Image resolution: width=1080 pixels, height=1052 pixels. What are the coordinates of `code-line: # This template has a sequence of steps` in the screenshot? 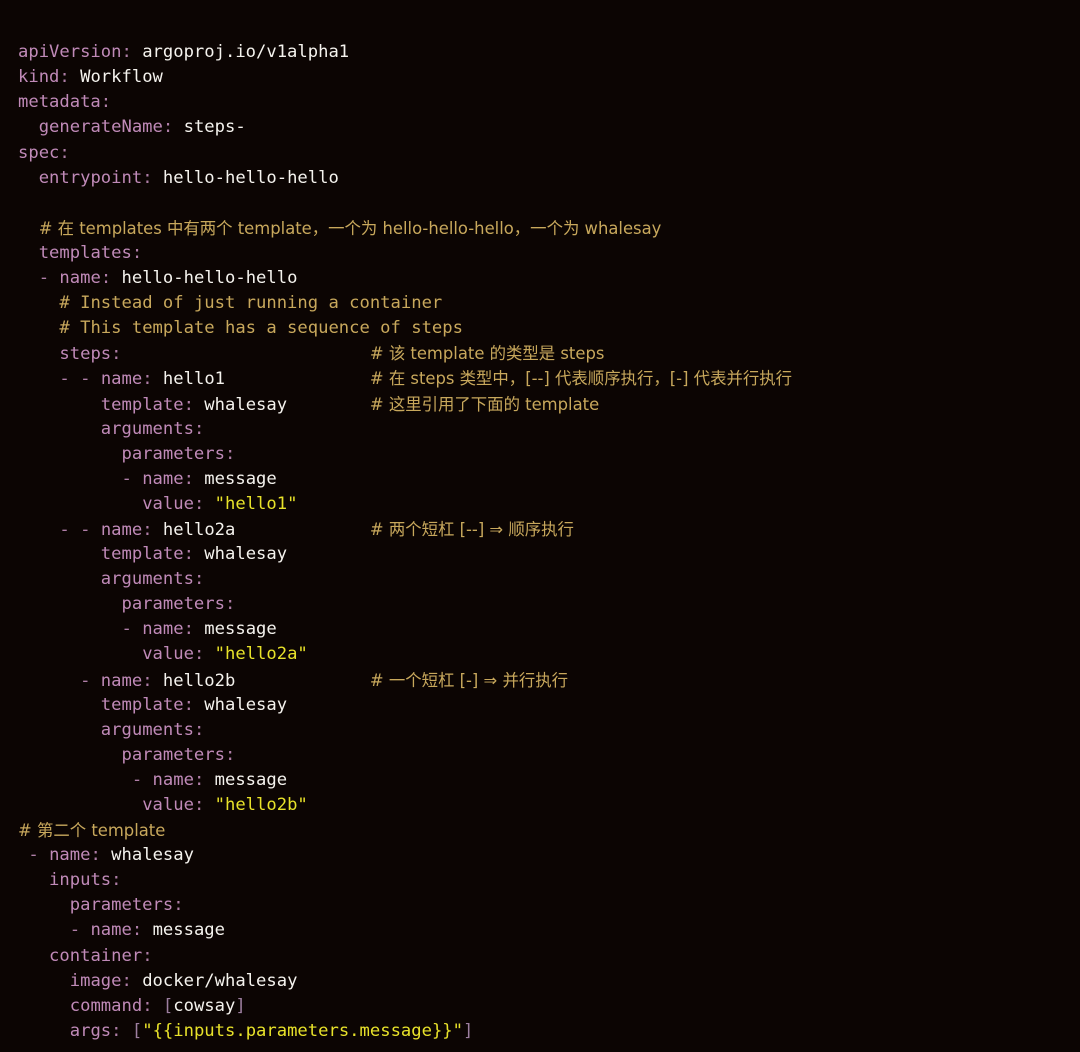 It's located at (405, 328).